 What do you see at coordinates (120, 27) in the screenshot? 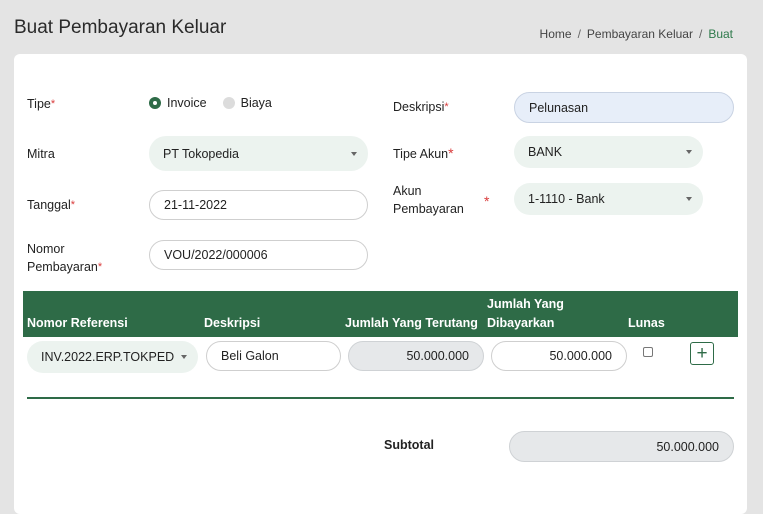
I see `page-title: Buat Pembayaran Keluar` at bounding box center [120, 27].